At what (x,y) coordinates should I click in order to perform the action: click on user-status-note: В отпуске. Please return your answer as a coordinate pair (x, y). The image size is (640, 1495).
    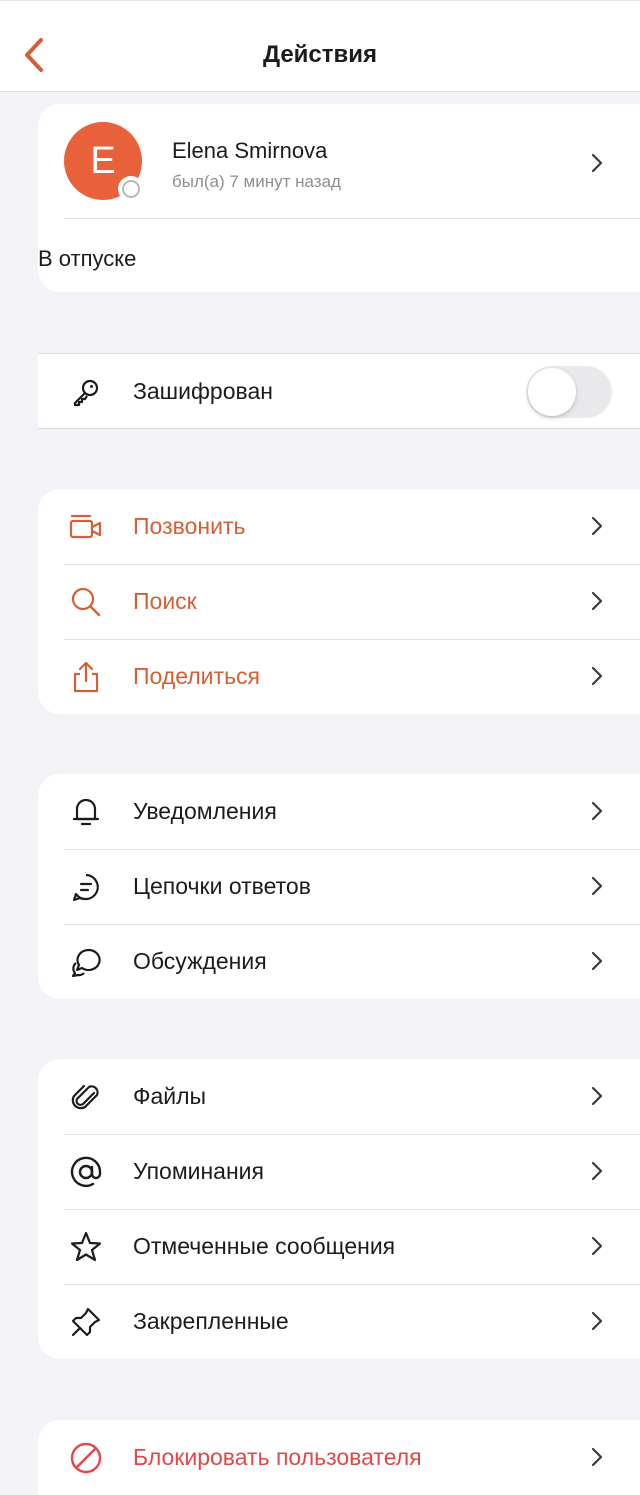
    Looking at the image, I should click on (87, 258).